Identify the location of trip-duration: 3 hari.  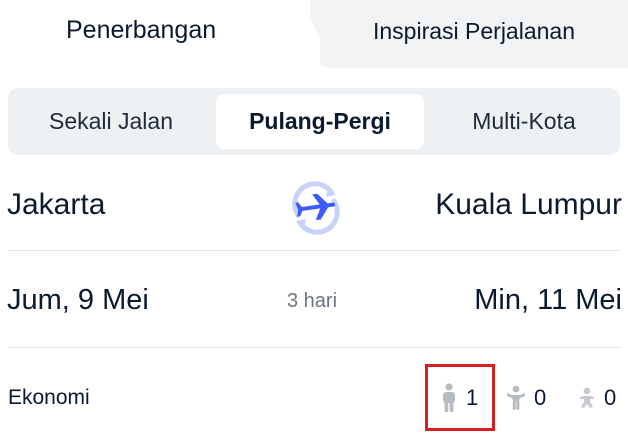
(312, 301).